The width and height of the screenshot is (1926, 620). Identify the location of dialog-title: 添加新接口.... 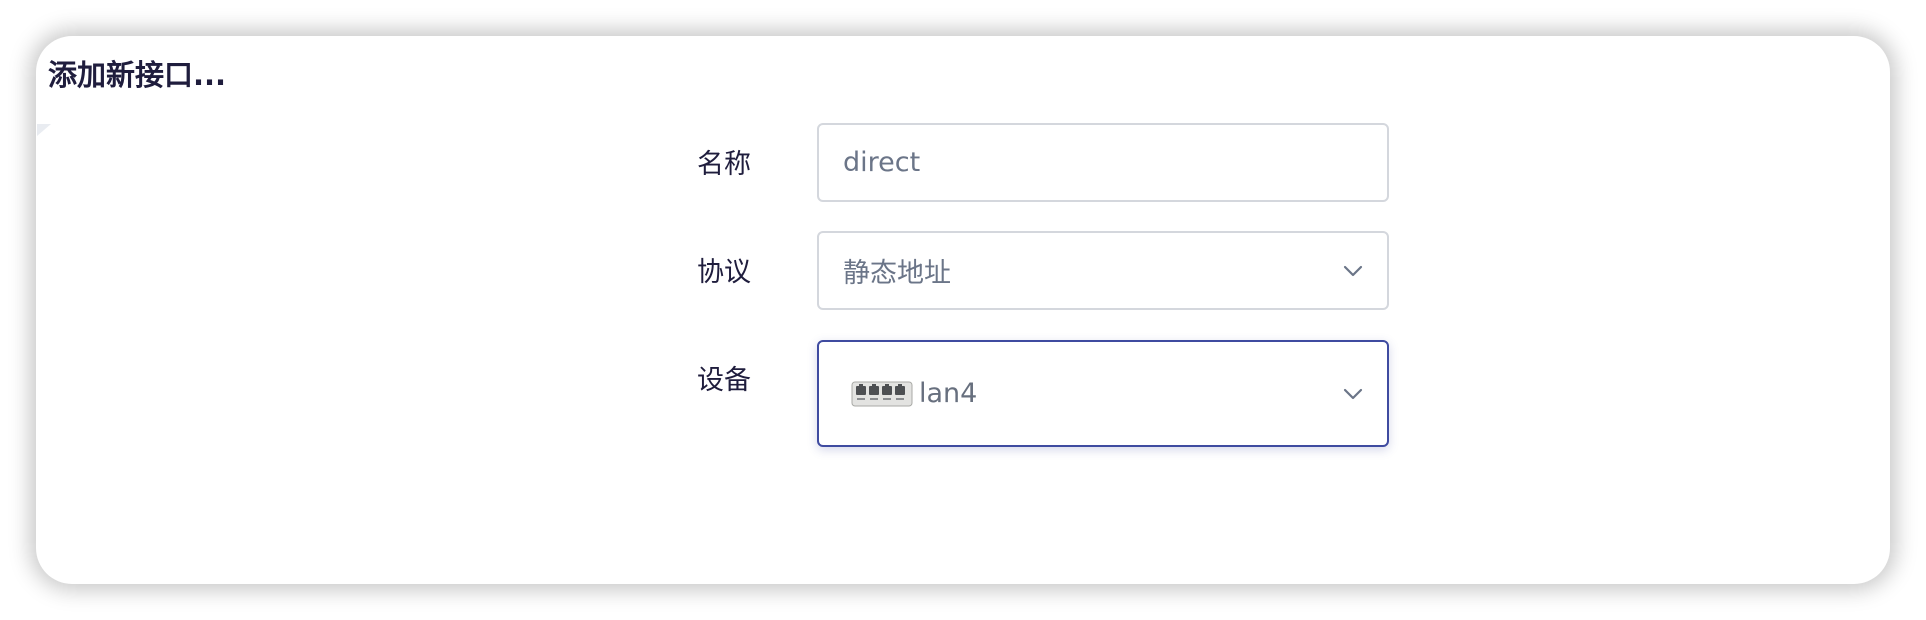
(137, 75).